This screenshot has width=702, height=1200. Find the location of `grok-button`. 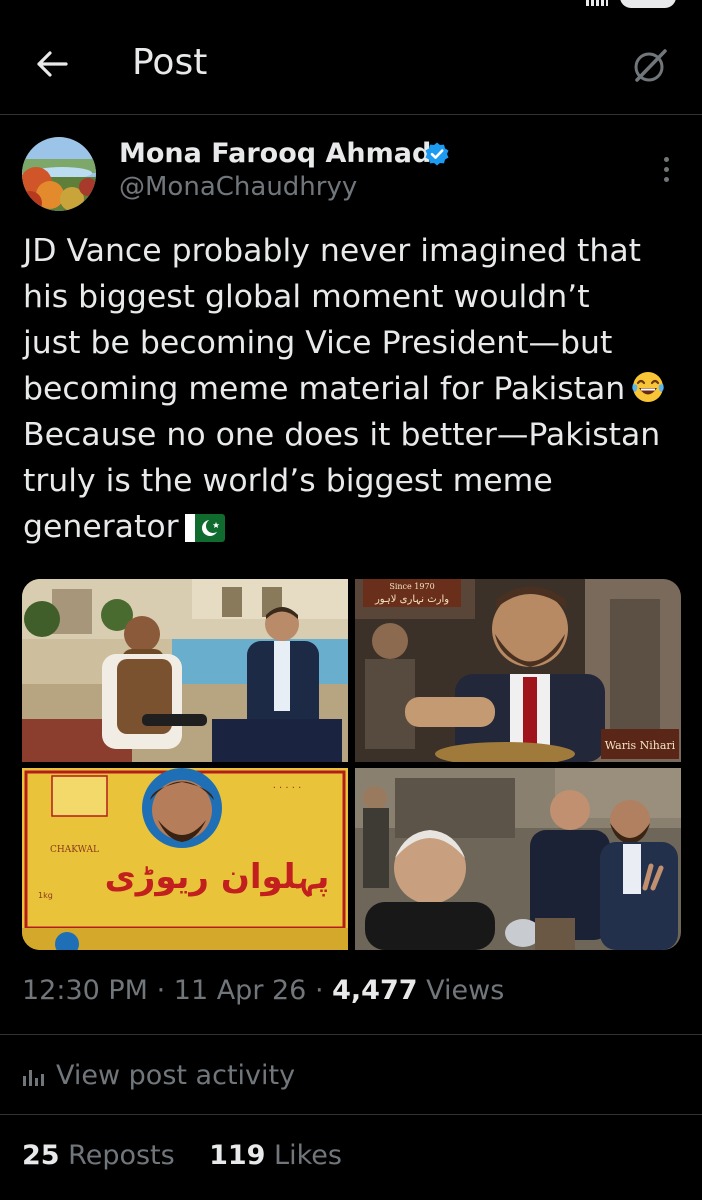

grok-button is located at coordinates (650, 66).